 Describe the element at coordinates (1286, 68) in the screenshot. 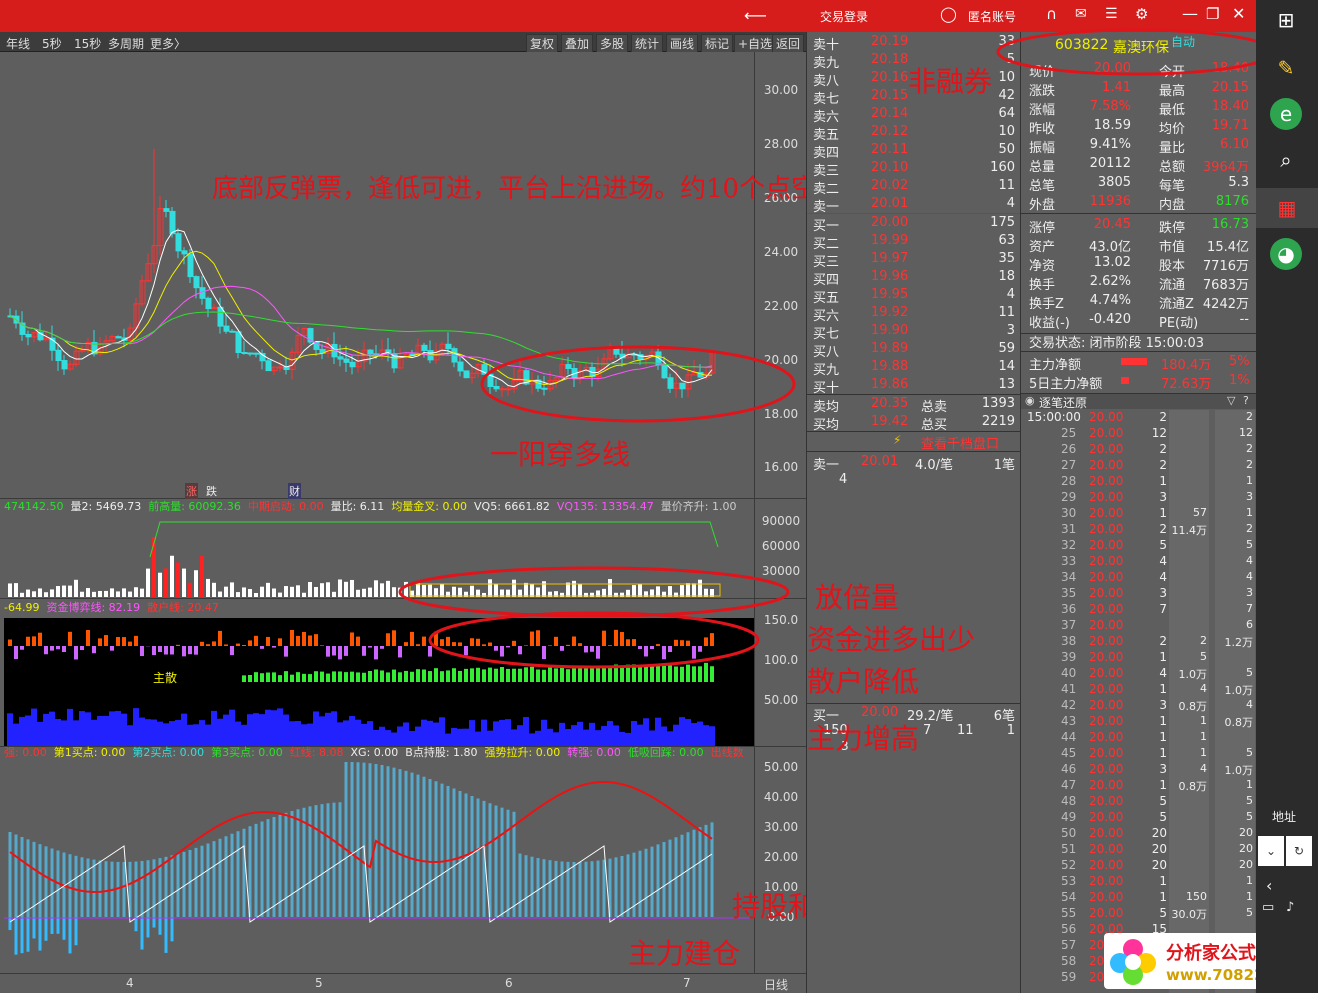

I see `pen-icon: ✎` at that location.